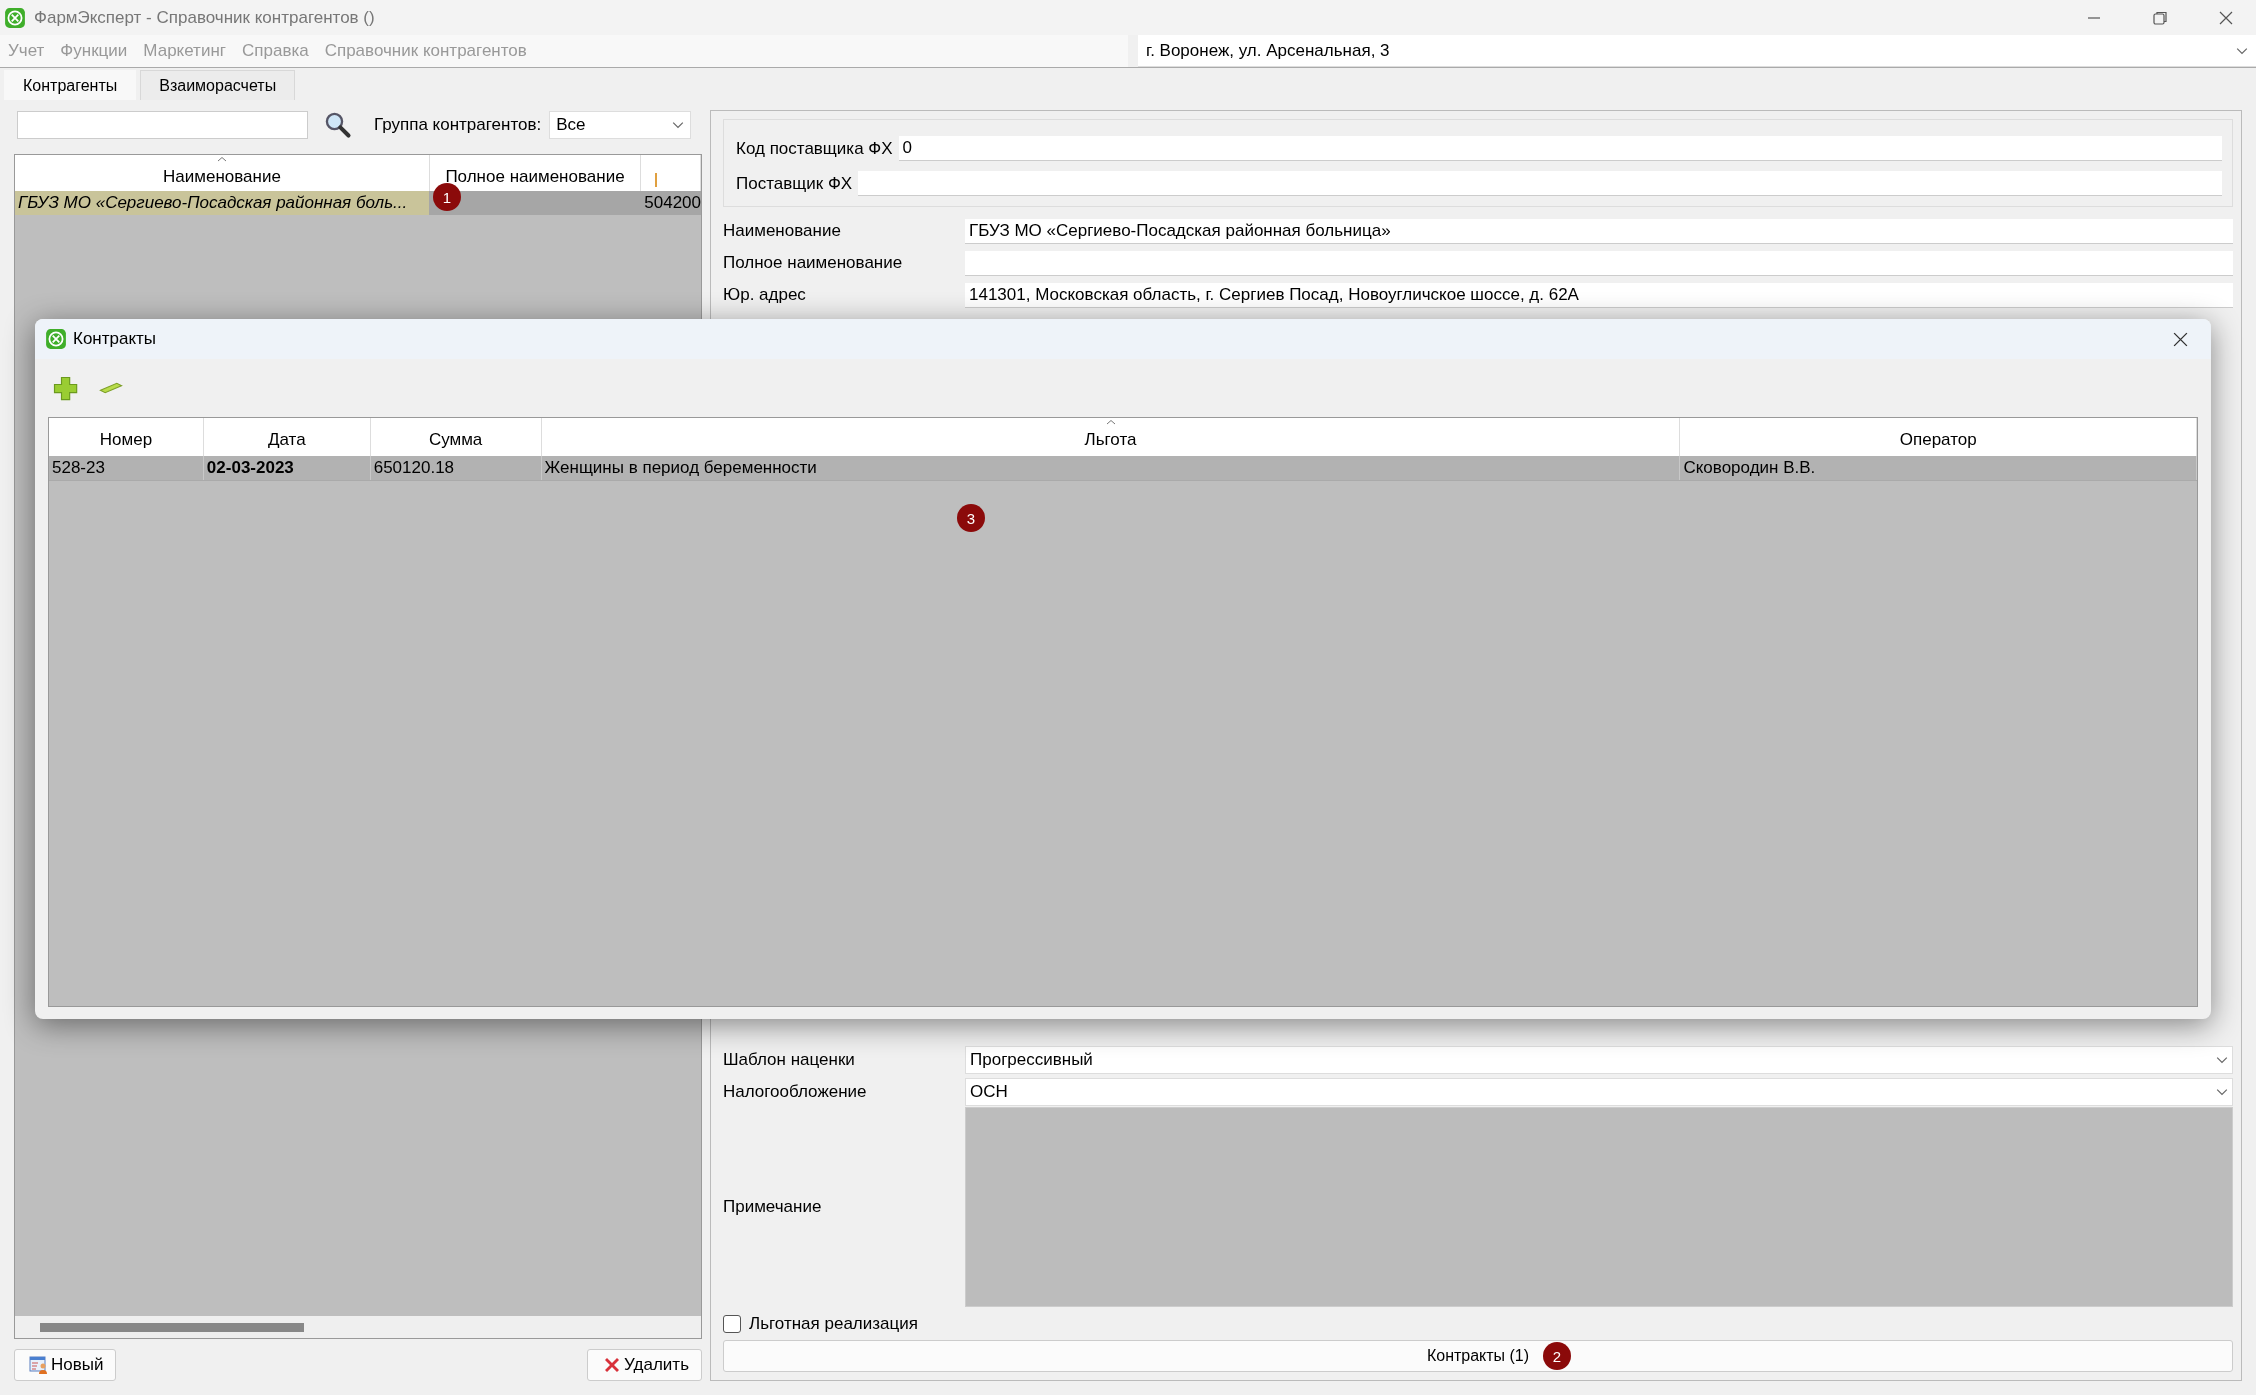  Describe the element at coordinates (620, 125) in the screenshot. I see `group-filter-dropdown: Все` at that location.